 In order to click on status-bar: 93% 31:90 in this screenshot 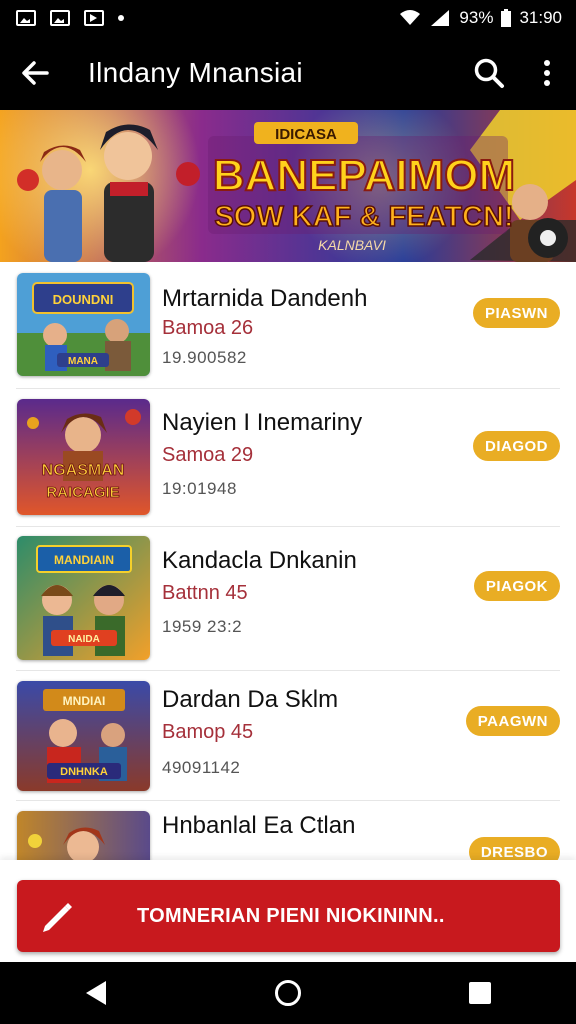, I will do `click(288, 18)`.